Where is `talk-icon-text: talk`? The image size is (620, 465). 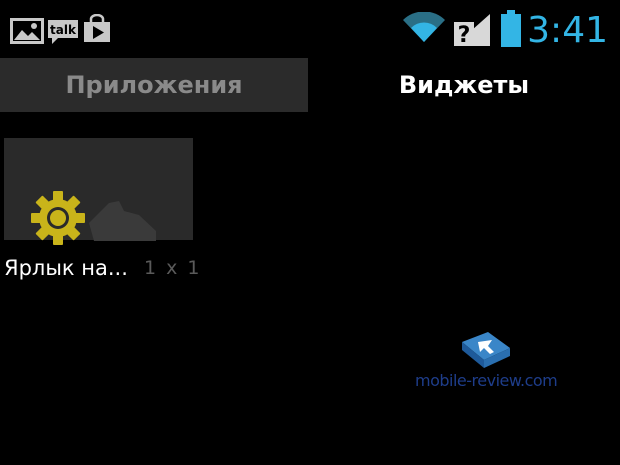
talk-icon-text: talk is located at coordinates (63, 30).